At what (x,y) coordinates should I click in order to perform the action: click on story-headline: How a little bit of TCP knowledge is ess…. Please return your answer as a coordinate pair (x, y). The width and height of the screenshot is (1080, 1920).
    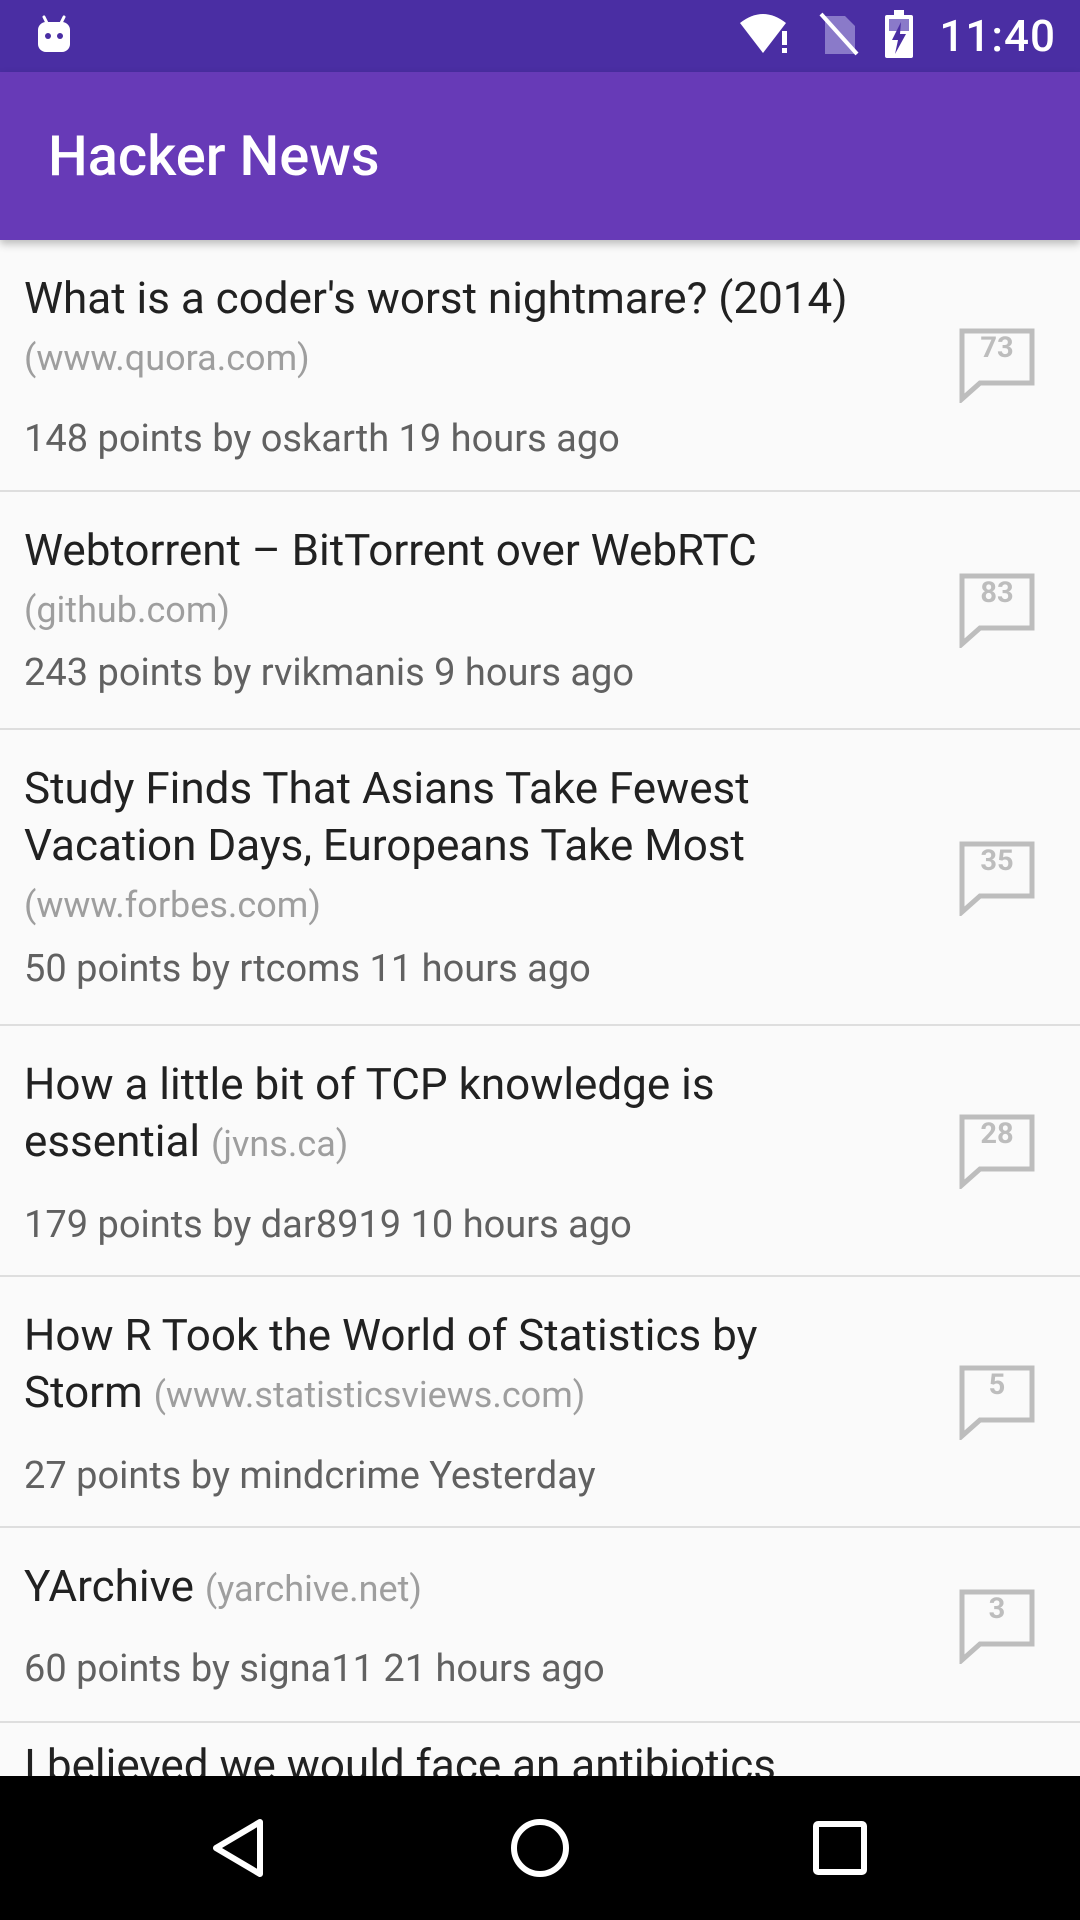
    Looking at the image, I should click on (439, 1114).